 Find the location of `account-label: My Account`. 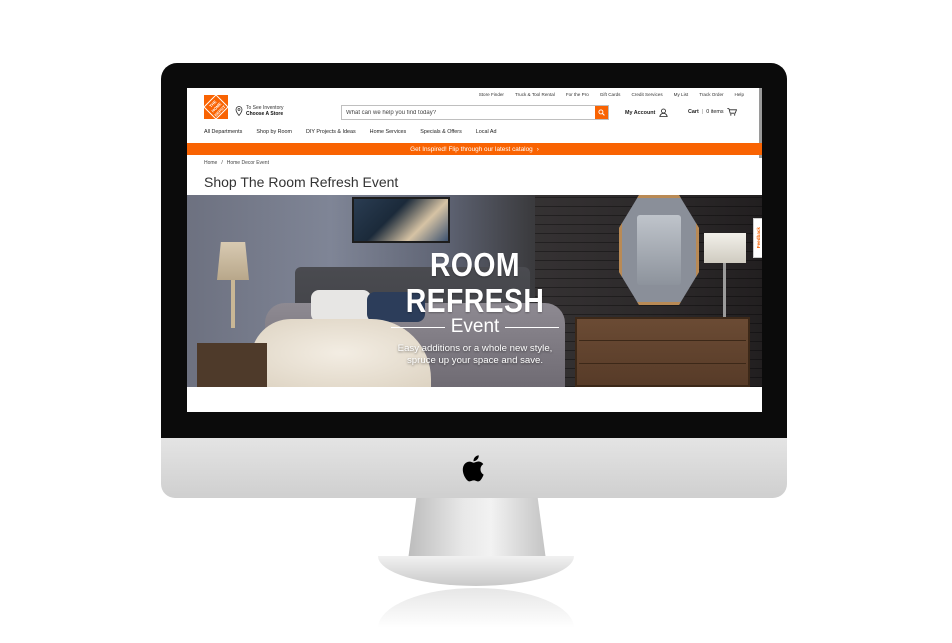

account-label: My Account is located at coordinates (640, 112).